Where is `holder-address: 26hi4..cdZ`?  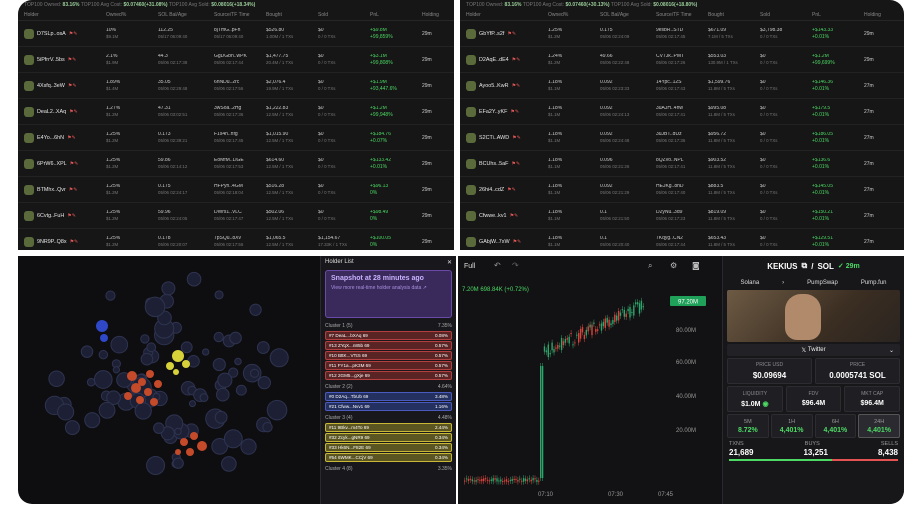 holder-address: 26hi4..cdZ is located at coordinates (491, 190).